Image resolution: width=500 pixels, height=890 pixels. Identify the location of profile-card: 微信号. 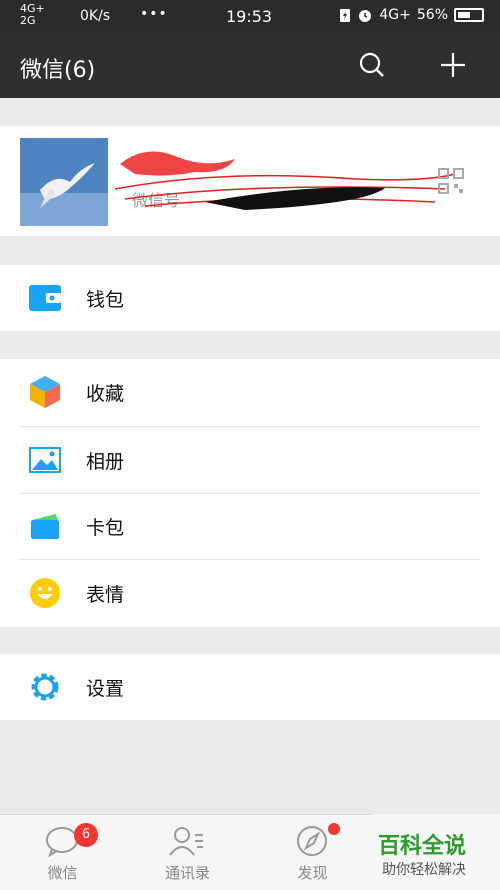
(250, 181).